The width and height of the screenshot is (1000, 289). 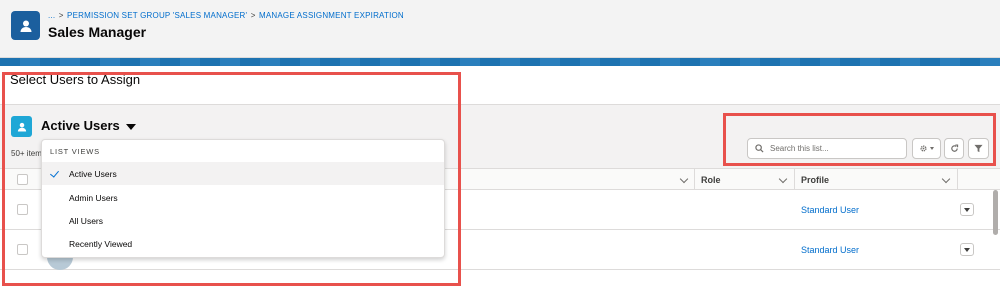 What do you see at coordinates (75, 151) in the screenshot?
I see `dropdown-heading: LIST VIEWS` at bounding box center [75, 151].